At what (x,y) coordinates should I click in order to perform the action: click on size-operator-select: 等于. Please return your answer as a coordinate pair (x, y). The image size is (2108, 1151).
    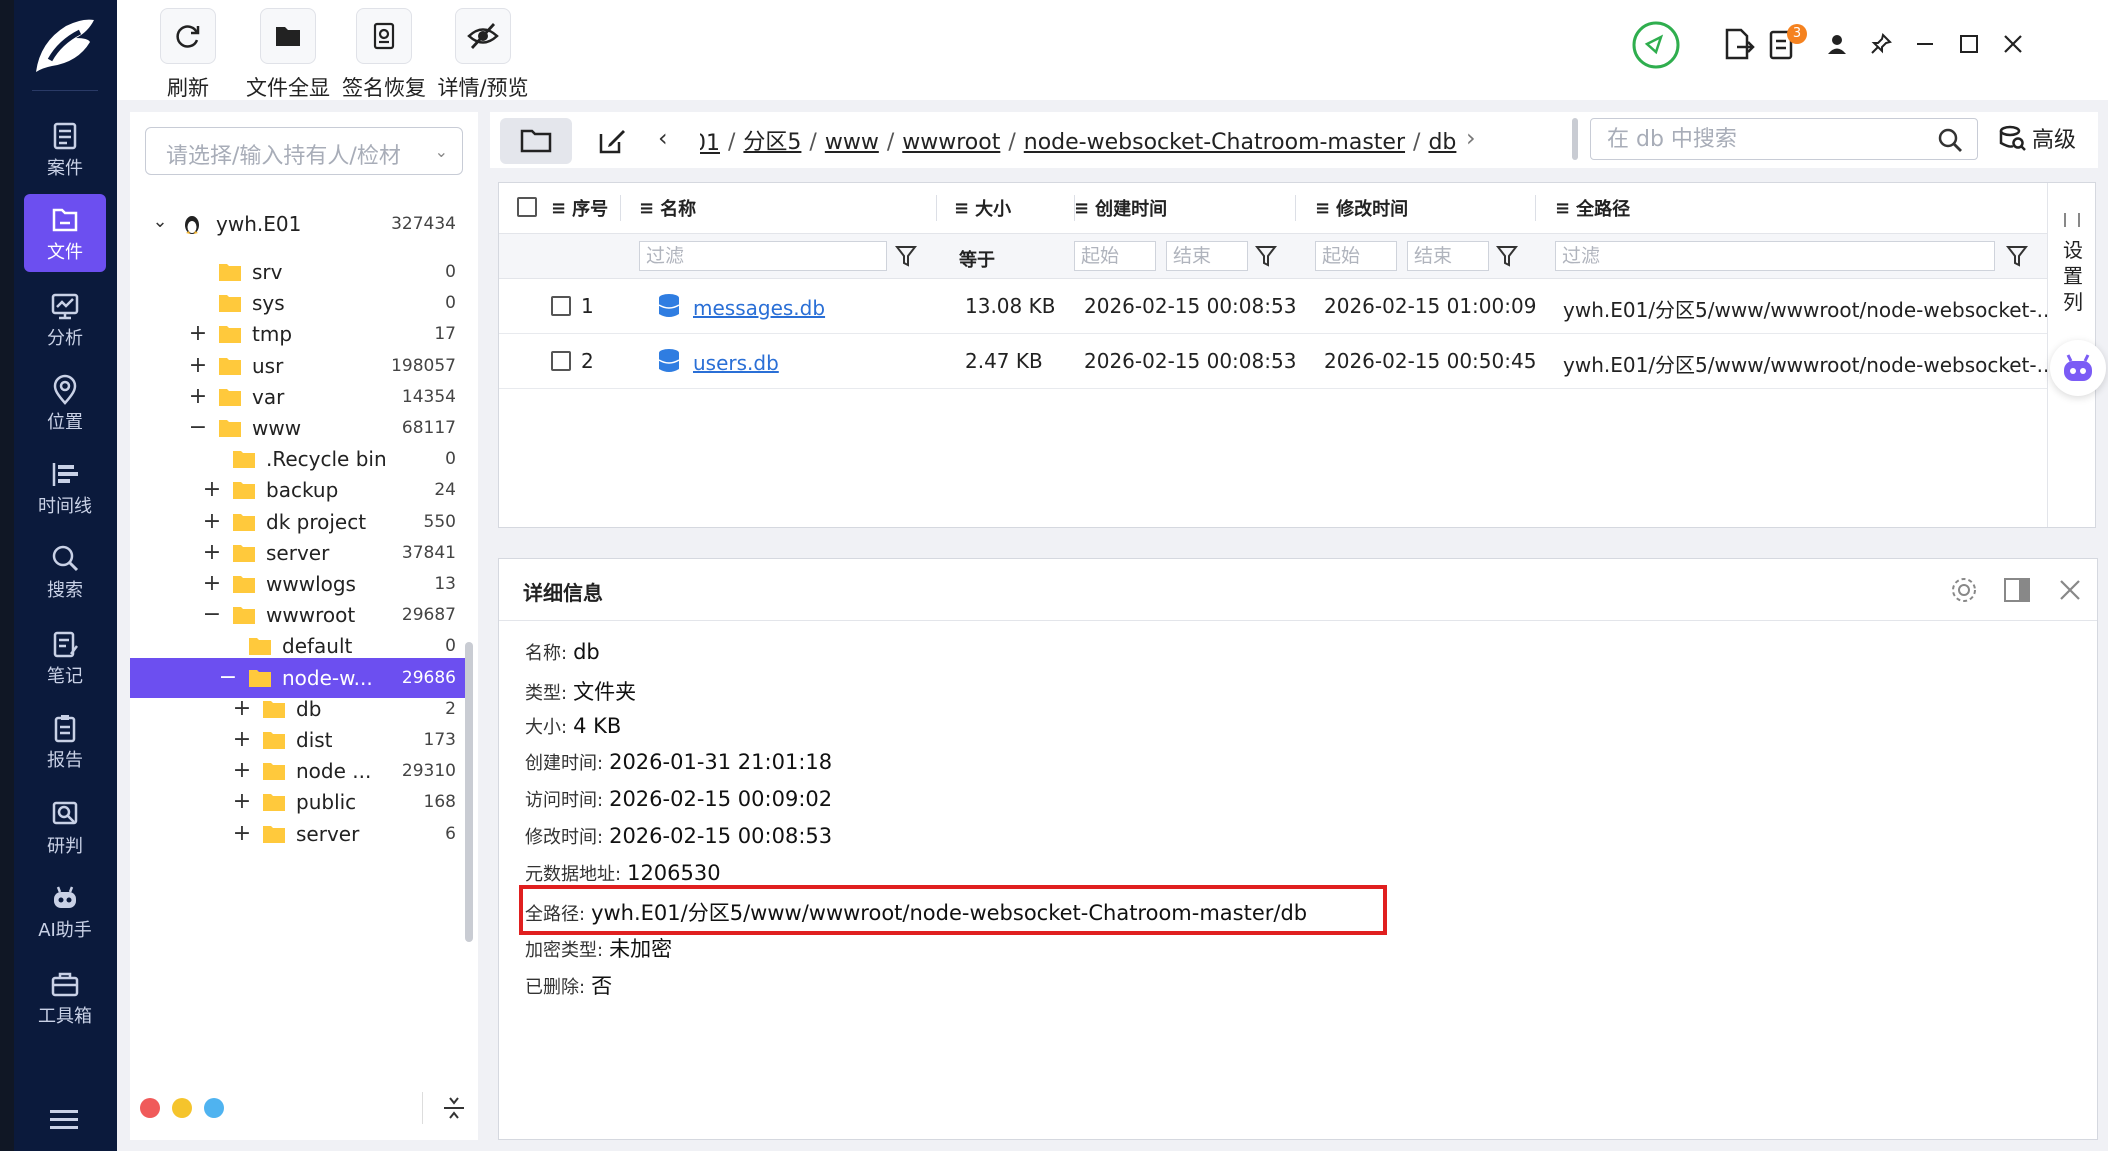
    Looking at the image, I should click on (977, 259).